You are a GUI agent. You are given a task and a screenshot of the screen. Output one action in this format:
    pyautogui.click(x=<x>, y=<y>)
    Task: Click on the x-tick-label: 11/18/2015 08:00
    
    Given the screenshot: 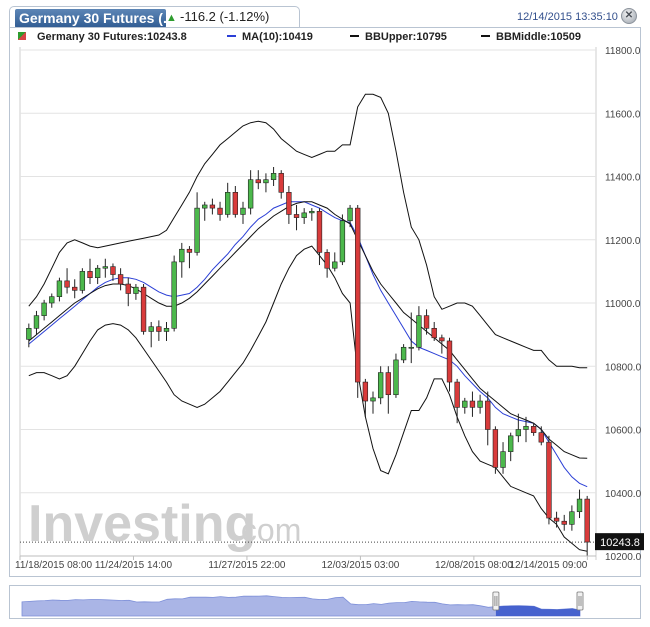 What is the action you would take?
    pyautogui.click(x=54, y=565)
    